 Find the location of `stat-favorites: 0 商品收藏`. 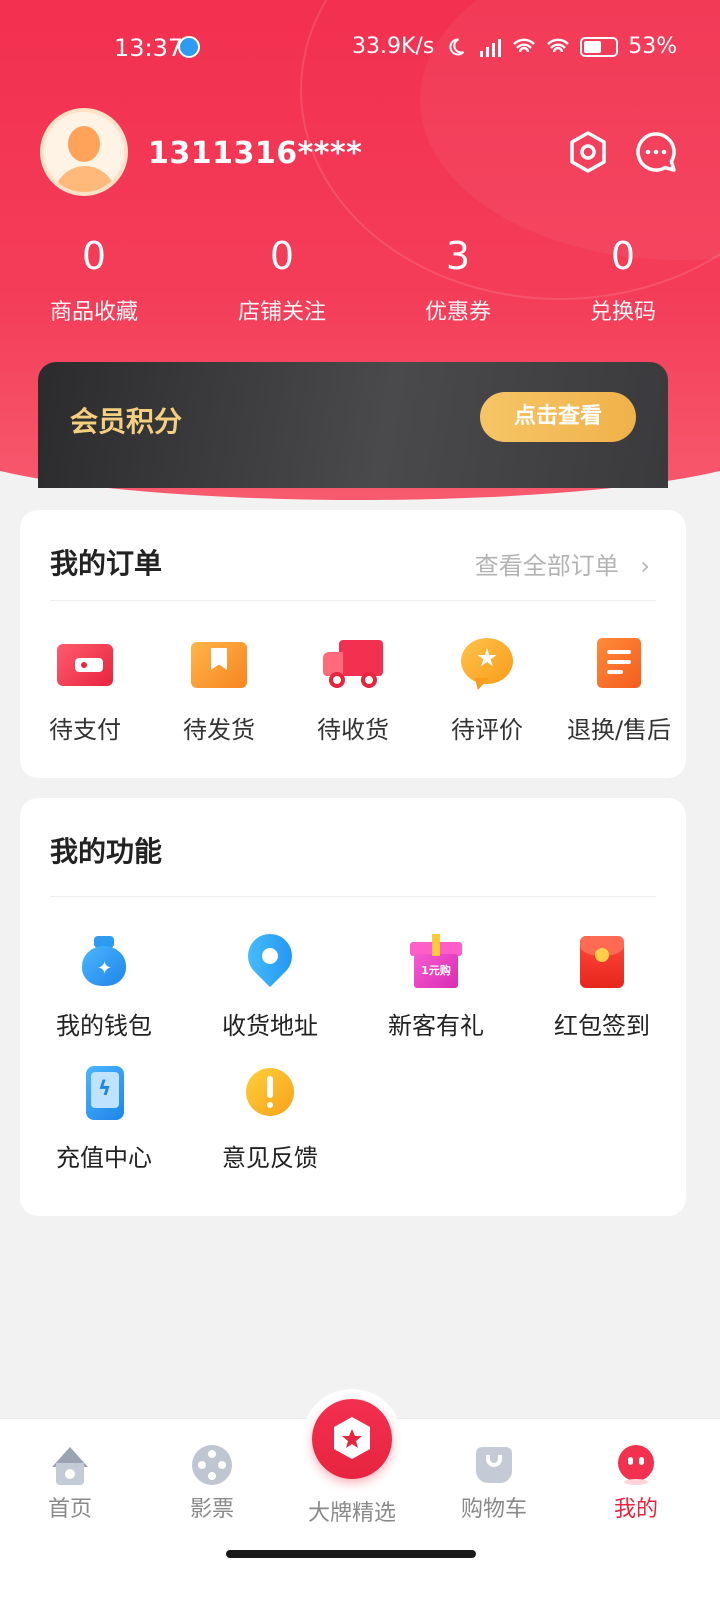

stat-favorites: 0 商品收藏 is located at coordinates (94, 279).